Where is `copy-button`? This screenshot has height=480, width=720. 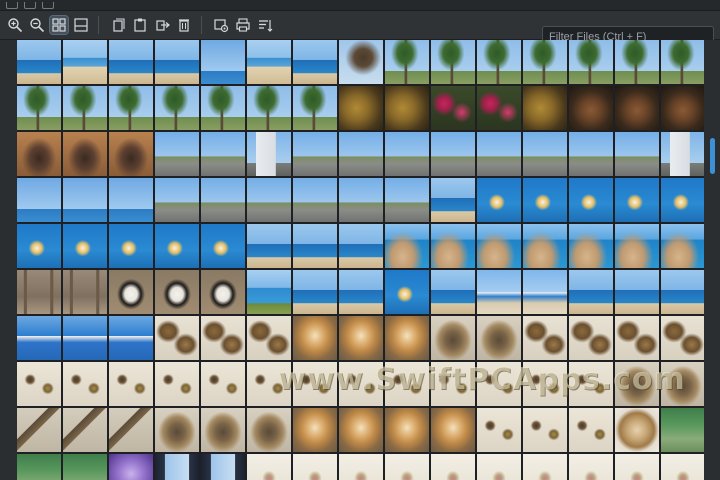 copy-button is located at coordinates (118, 25).